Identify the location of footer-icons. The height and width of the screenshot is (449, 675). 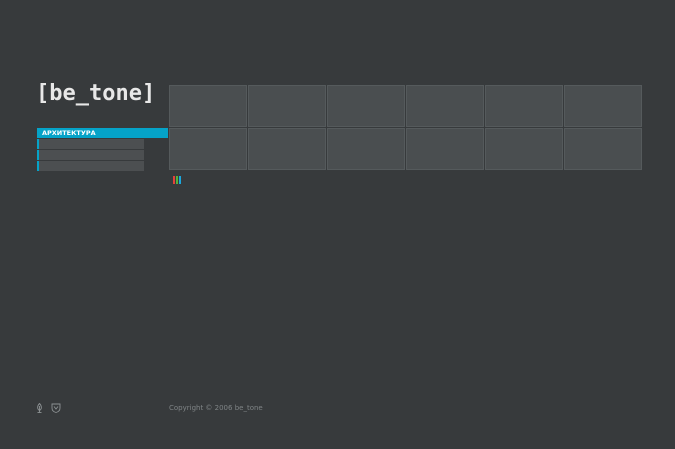
(48, 408).